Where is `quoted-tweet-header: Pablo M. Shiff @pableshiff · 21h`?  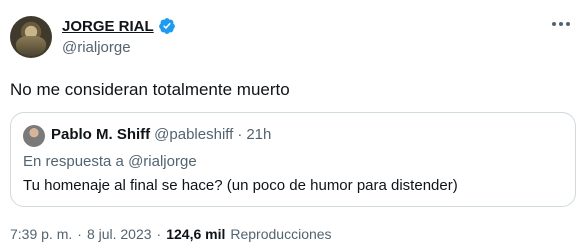 quoted-tweet-header: Pablo M. Shiff @pableshiff · 21h is located at coordinates (161, 134).